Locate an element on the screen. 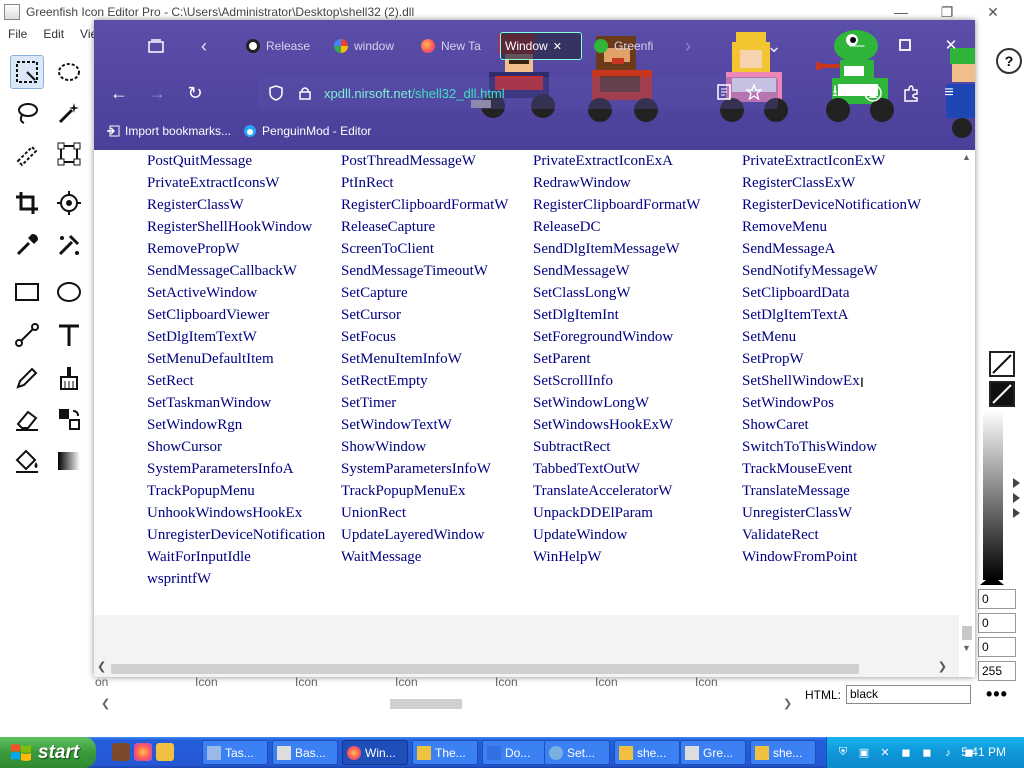 The image size is (1024, 768). function-link: ReleaseDC is located at coordinates (637, 227).